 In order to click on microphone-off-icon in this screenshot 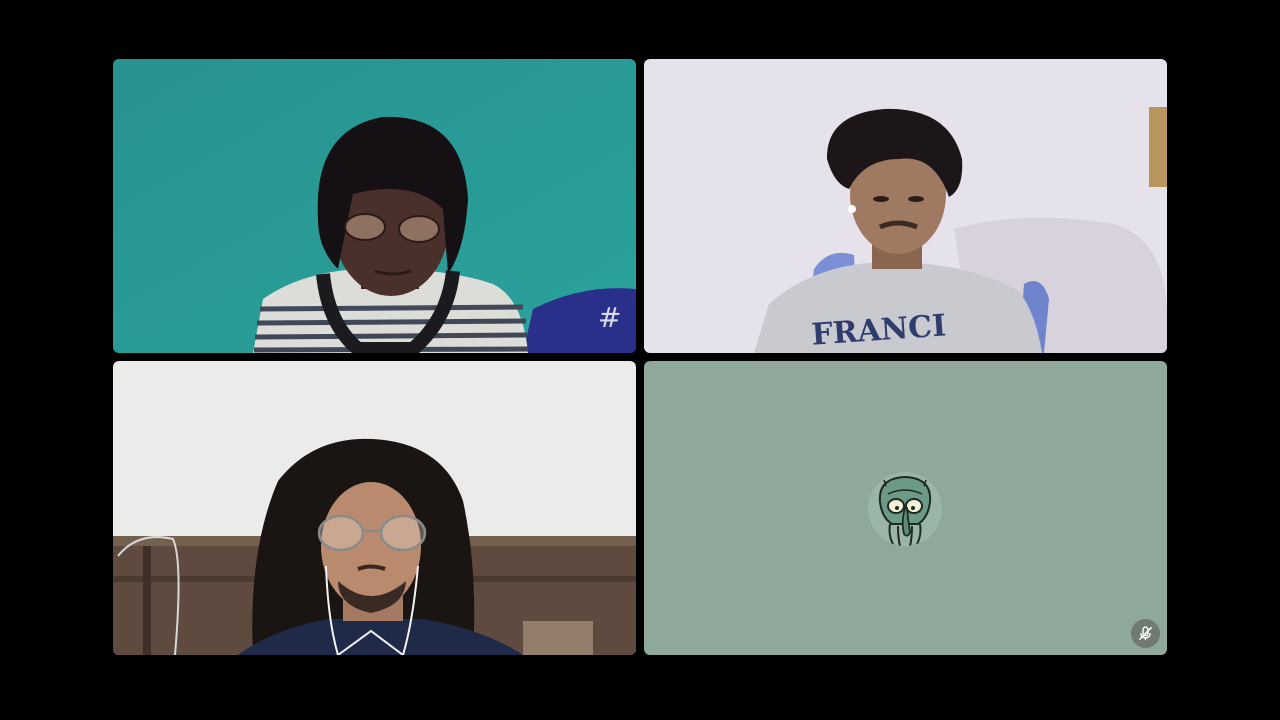, I will do `click(1145, 633)`.